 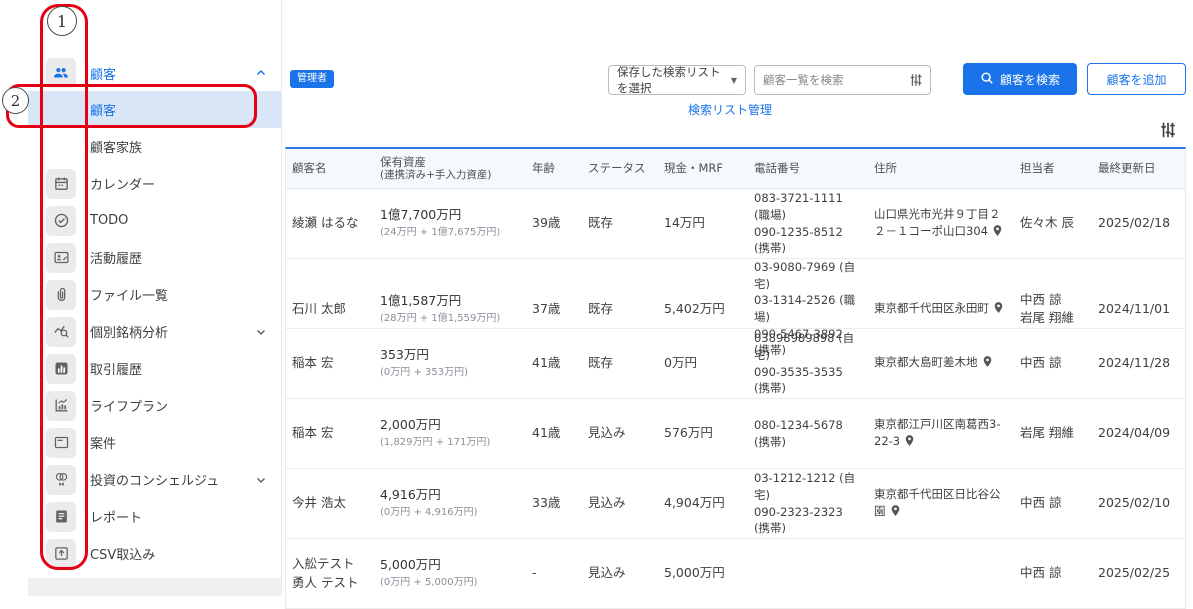 I want to click on sidebar-item-report: レポート, so click(x=154, y=516).